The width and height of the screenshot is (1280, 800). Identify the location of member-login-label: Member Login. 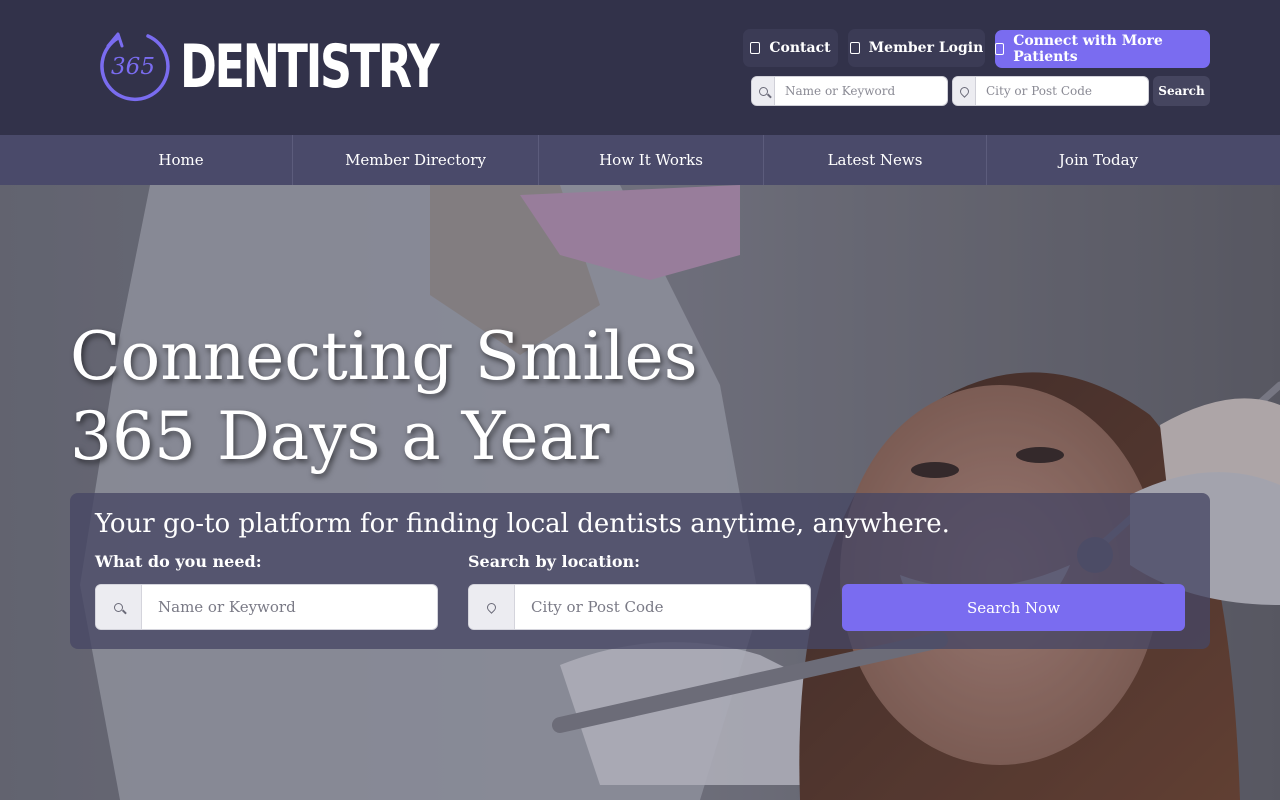
(926, 48).